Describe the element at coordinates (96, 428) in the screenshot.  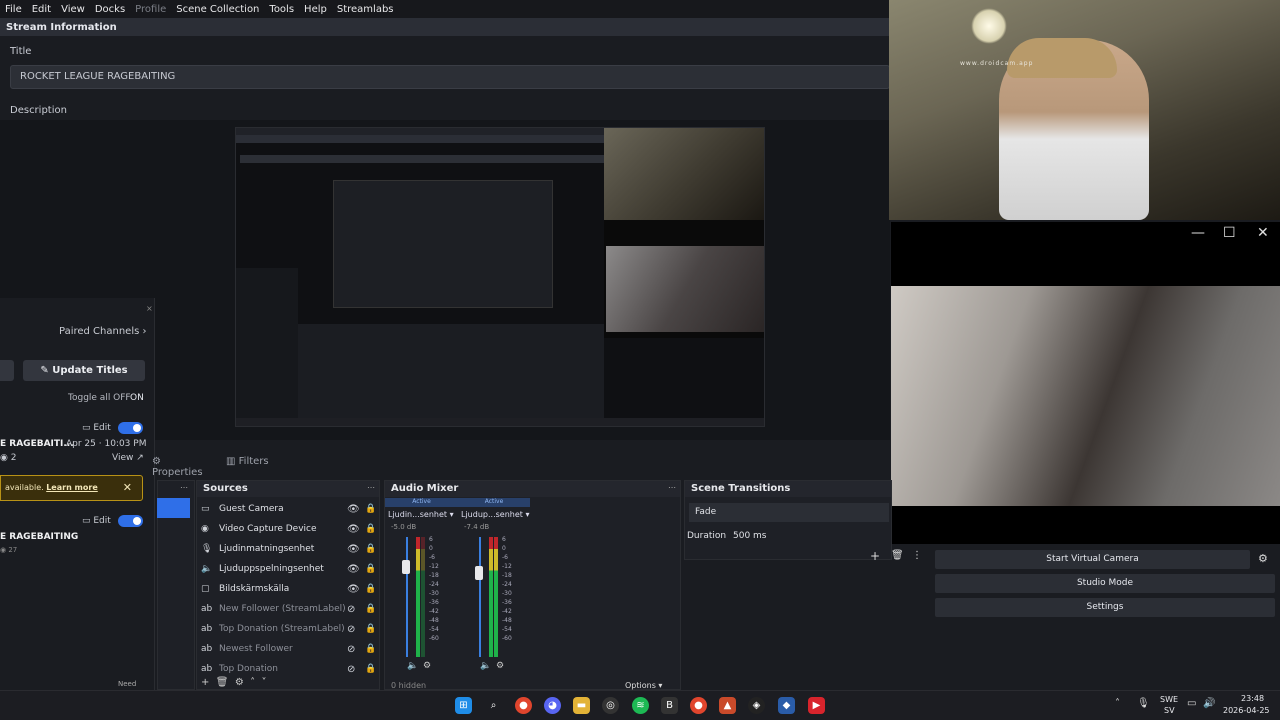
I see `edit-button-1: ▭ Edit` at that location.